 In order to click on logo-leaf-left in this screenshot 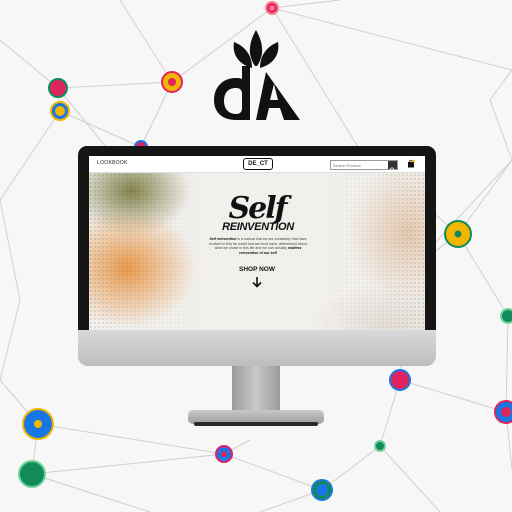, I will do `click(242, 55)`.